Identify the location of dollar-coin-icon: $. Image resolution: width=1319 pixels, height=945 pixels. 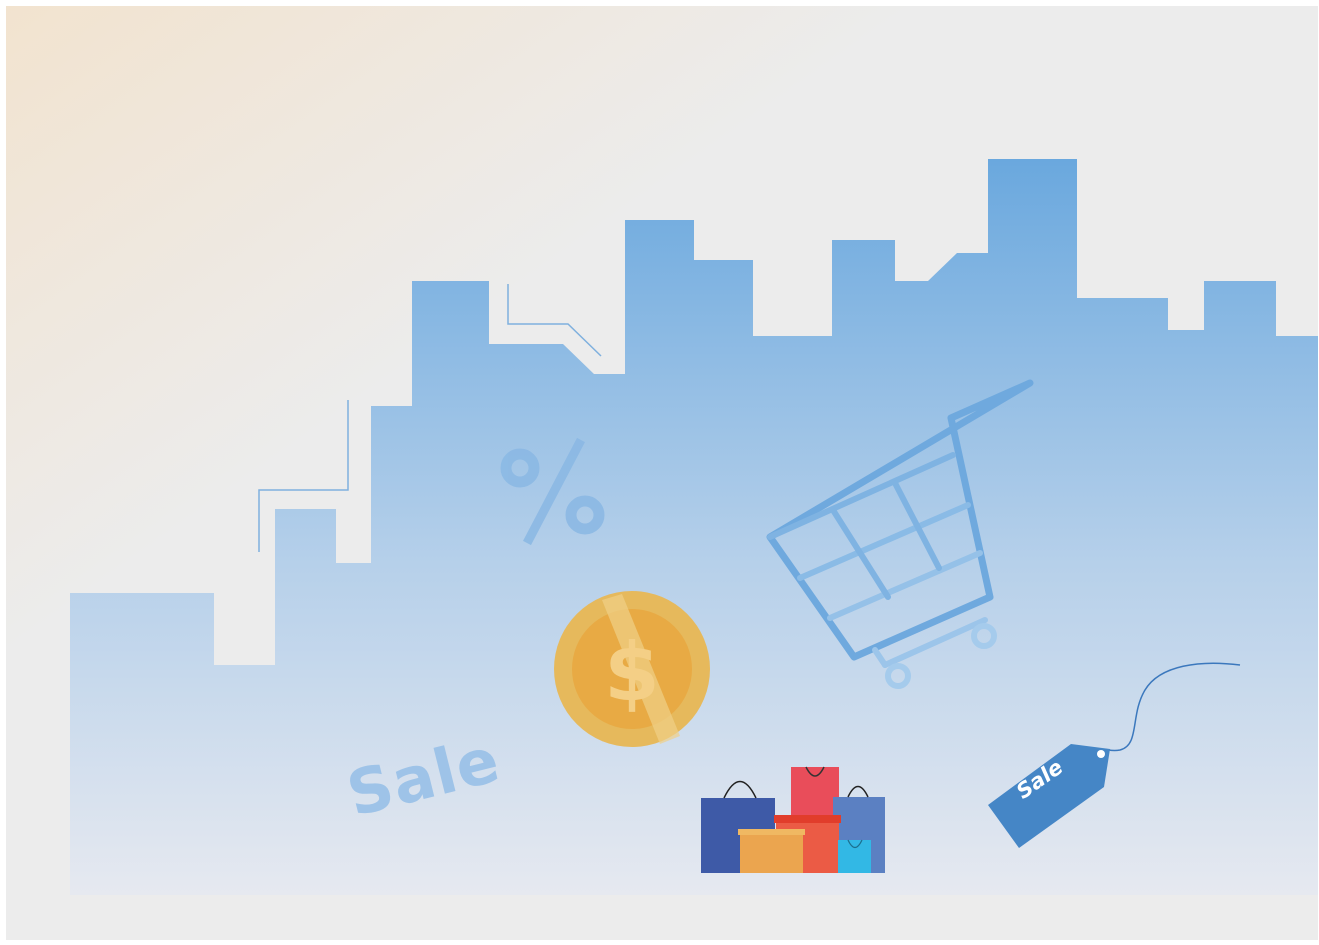
(632, 669).